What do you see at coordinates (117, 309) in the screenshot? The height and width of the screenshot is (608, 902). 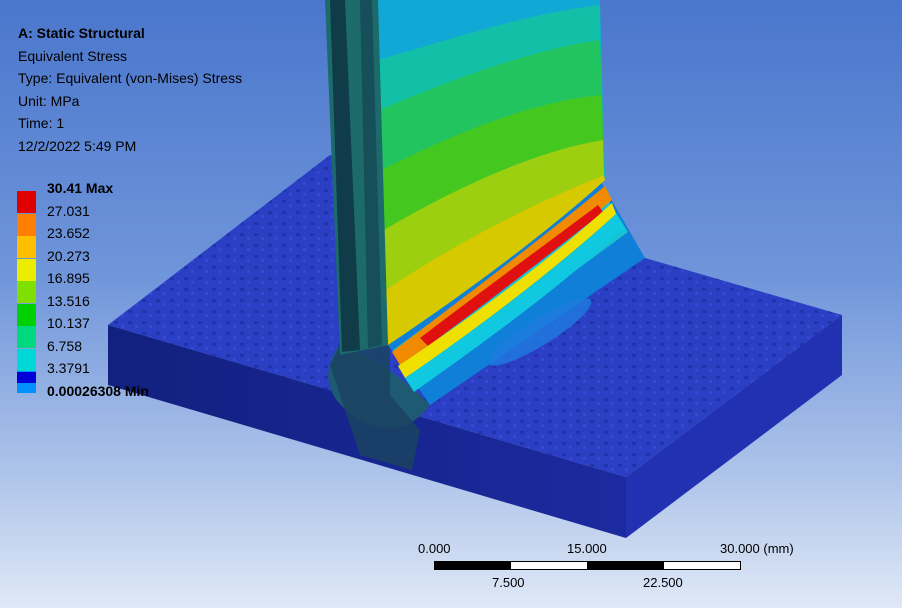 I see `legend-row: 13.516` at bounding box center [117, 309].